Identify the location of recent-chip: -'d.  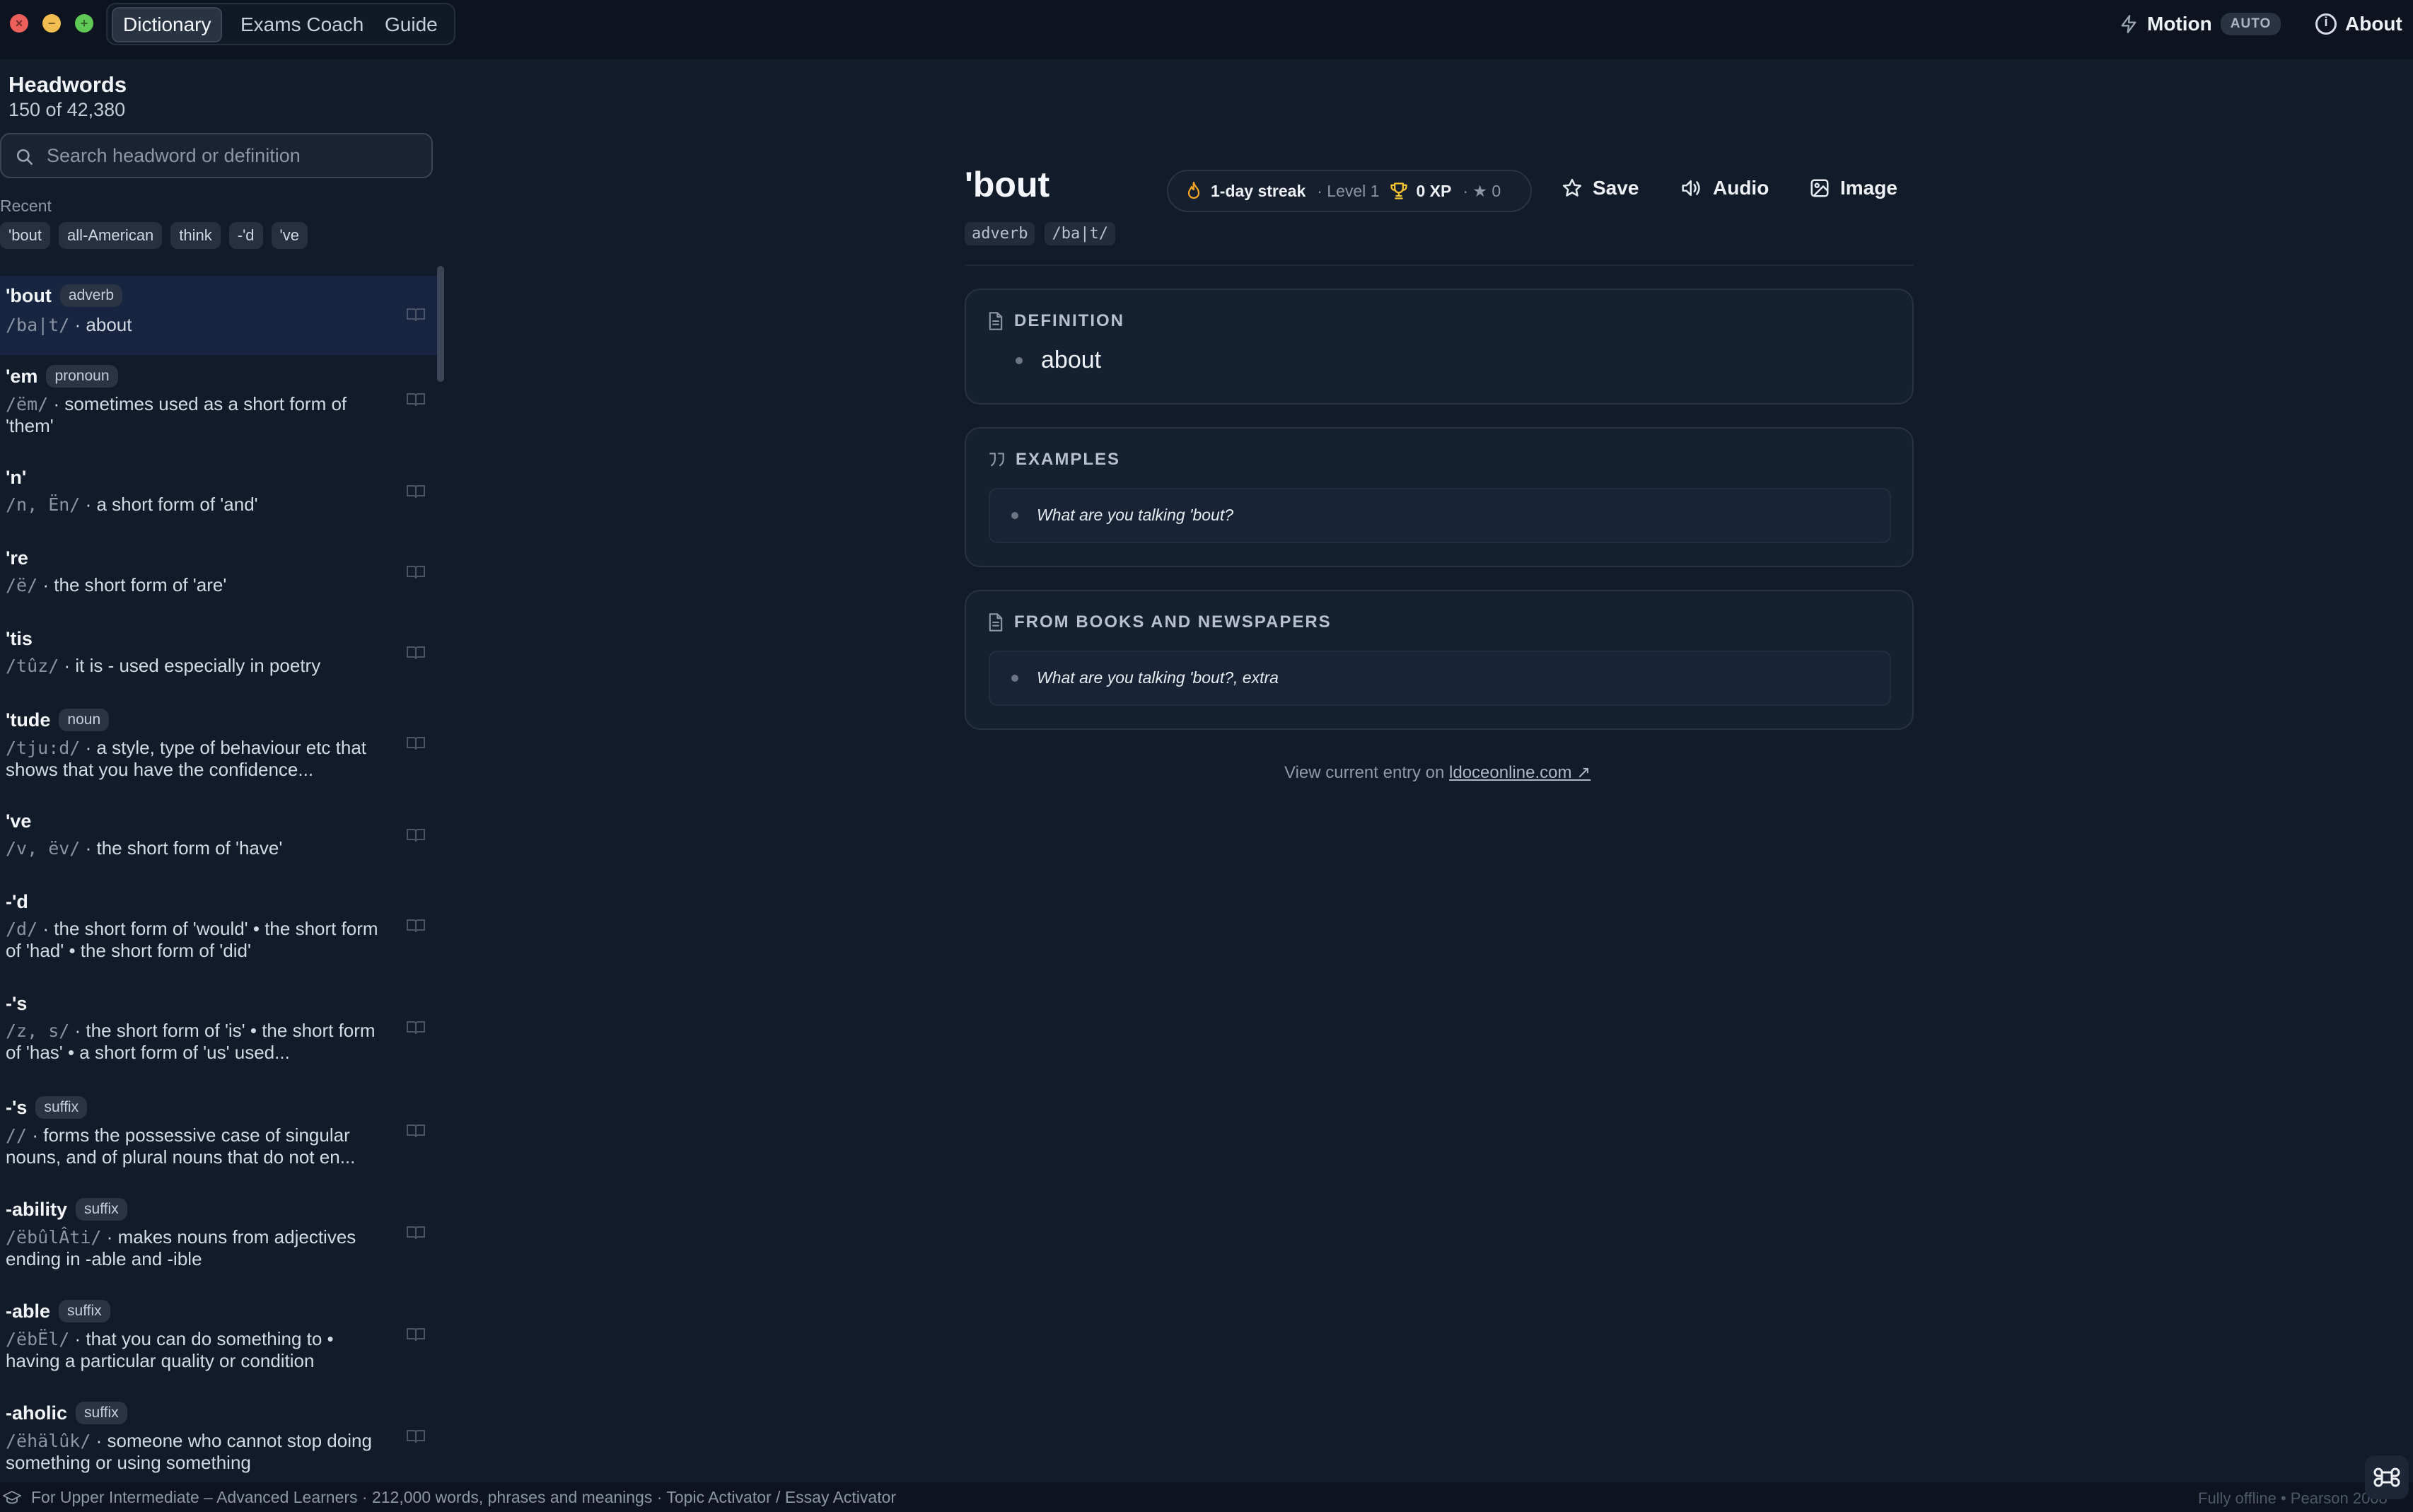
(245, 235).